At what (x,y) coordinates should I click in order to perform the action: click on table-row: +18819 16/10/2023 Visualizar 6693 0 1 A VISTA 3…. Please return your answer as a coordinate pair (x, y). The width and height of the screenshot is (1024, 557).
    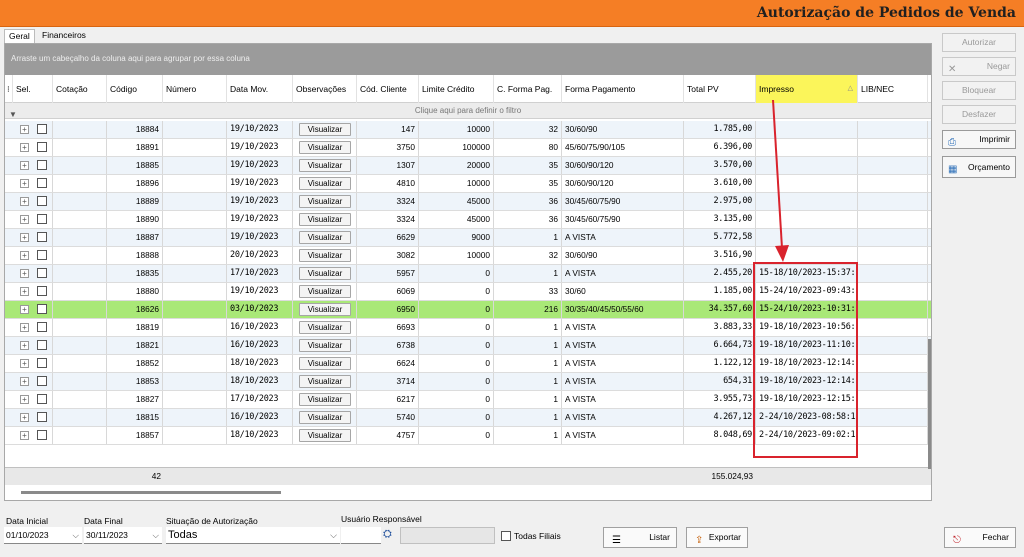
    Looking at the image, I should click on (468, 328).